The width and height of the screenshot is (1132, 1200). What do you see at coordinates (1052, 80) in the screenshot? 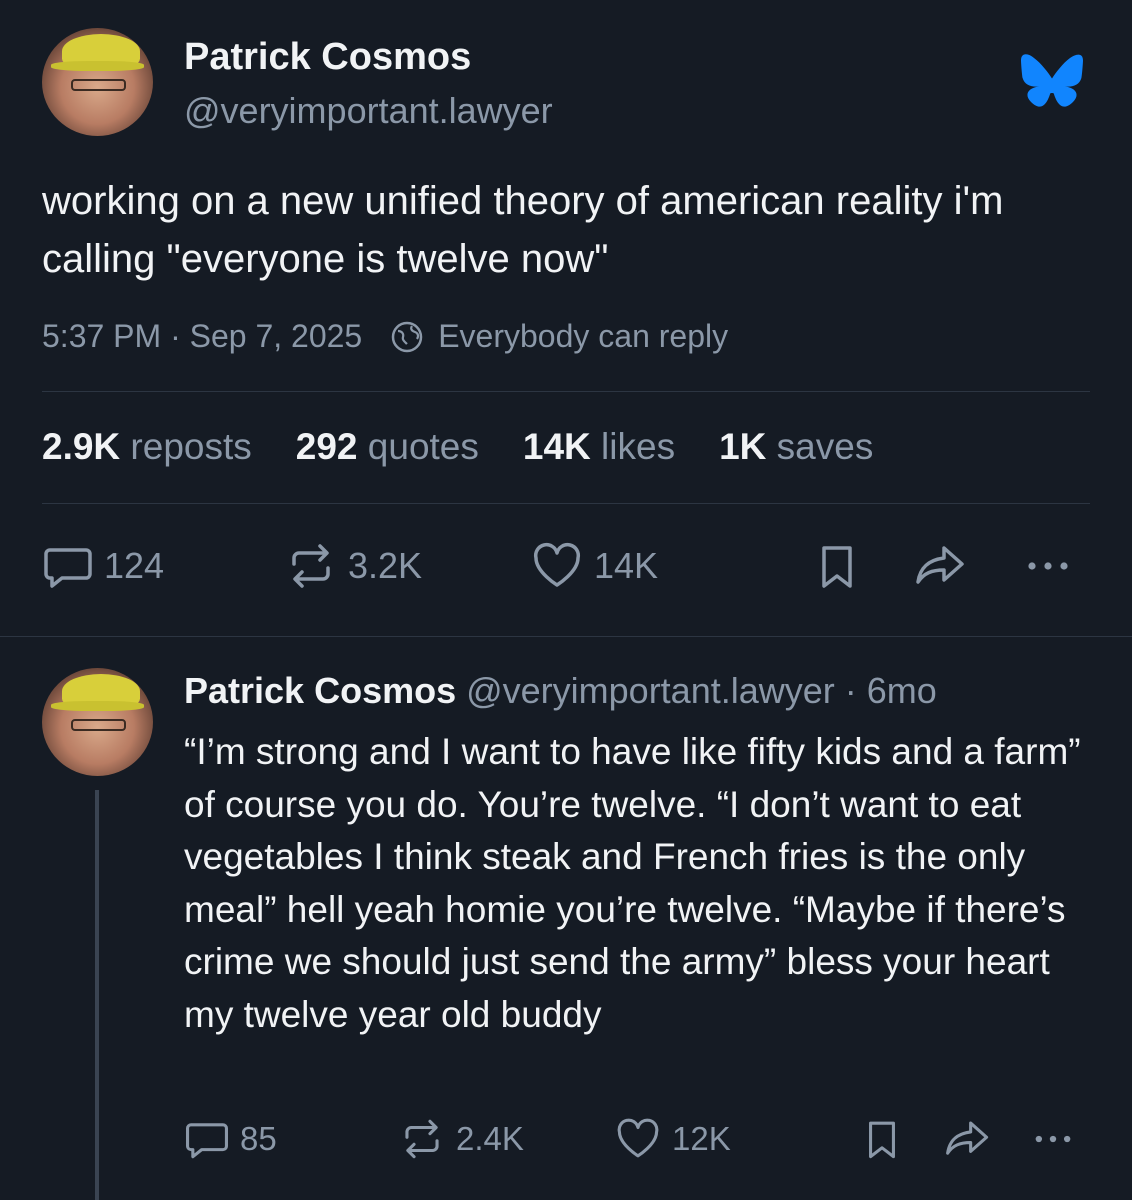
I see `butterfly-icon` at bounding box center [1052, 80].